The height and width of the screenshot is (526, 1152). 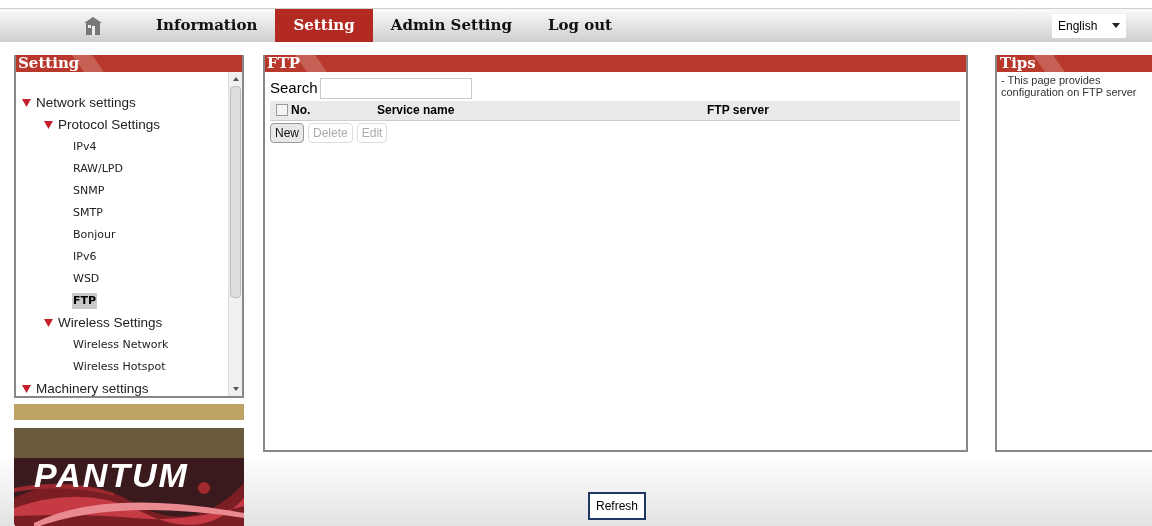 What do you see at coordinates (98, 169) in the screenshot?
I see `tree-item: RAW/LPD` at bounding box center [98, 169].